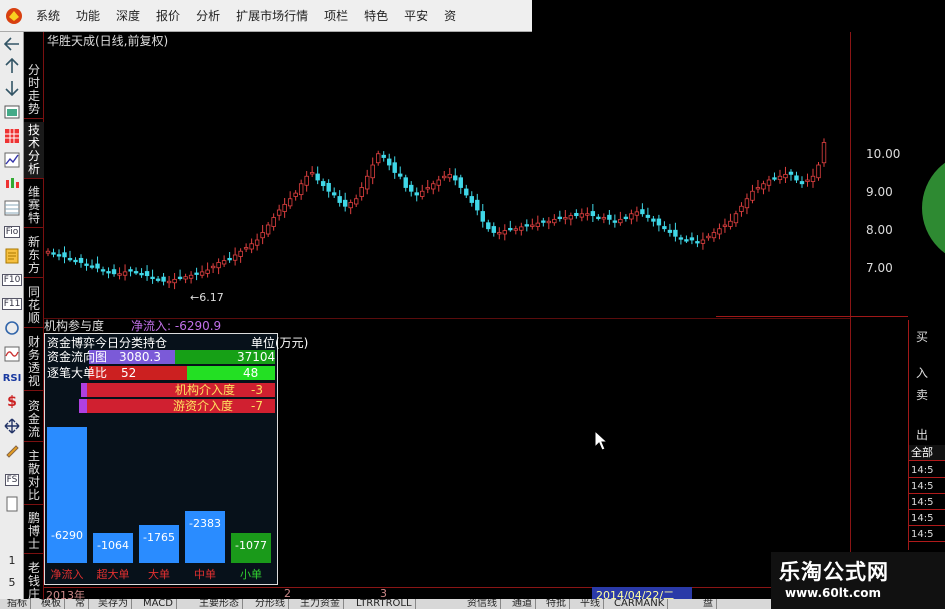 The image size is (945, 609). What do you see at coordinates (921, 435) in the screenshot?
I see `sell-out-label: 出` at bounding box center [921, 435].